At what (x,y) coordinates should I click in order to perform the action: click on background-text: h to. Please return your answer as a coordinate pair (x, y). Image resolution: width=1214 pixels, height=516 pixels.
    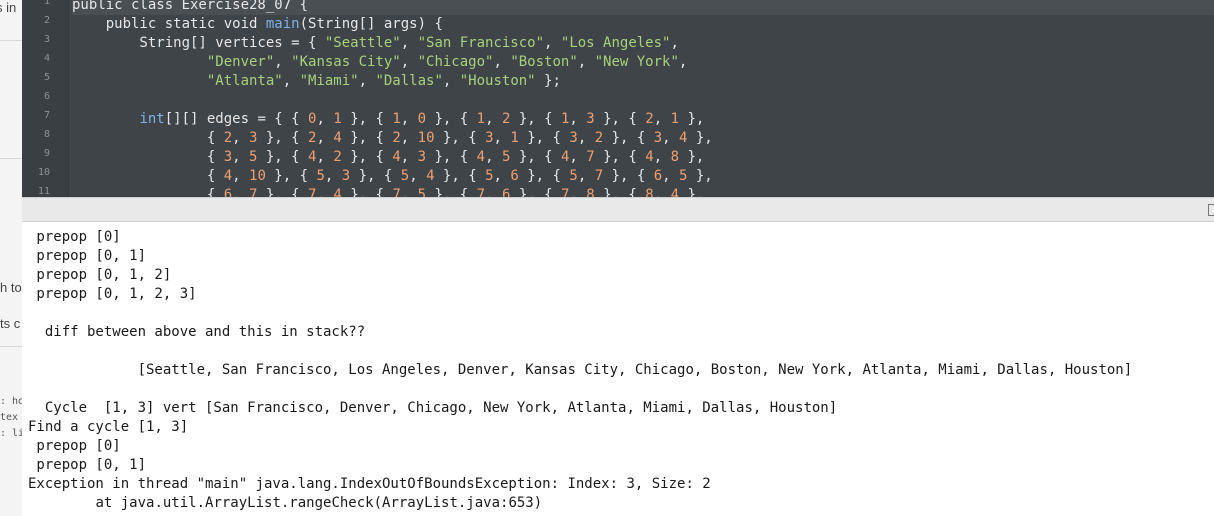
    Looking at the image, I should click on (11, 287).